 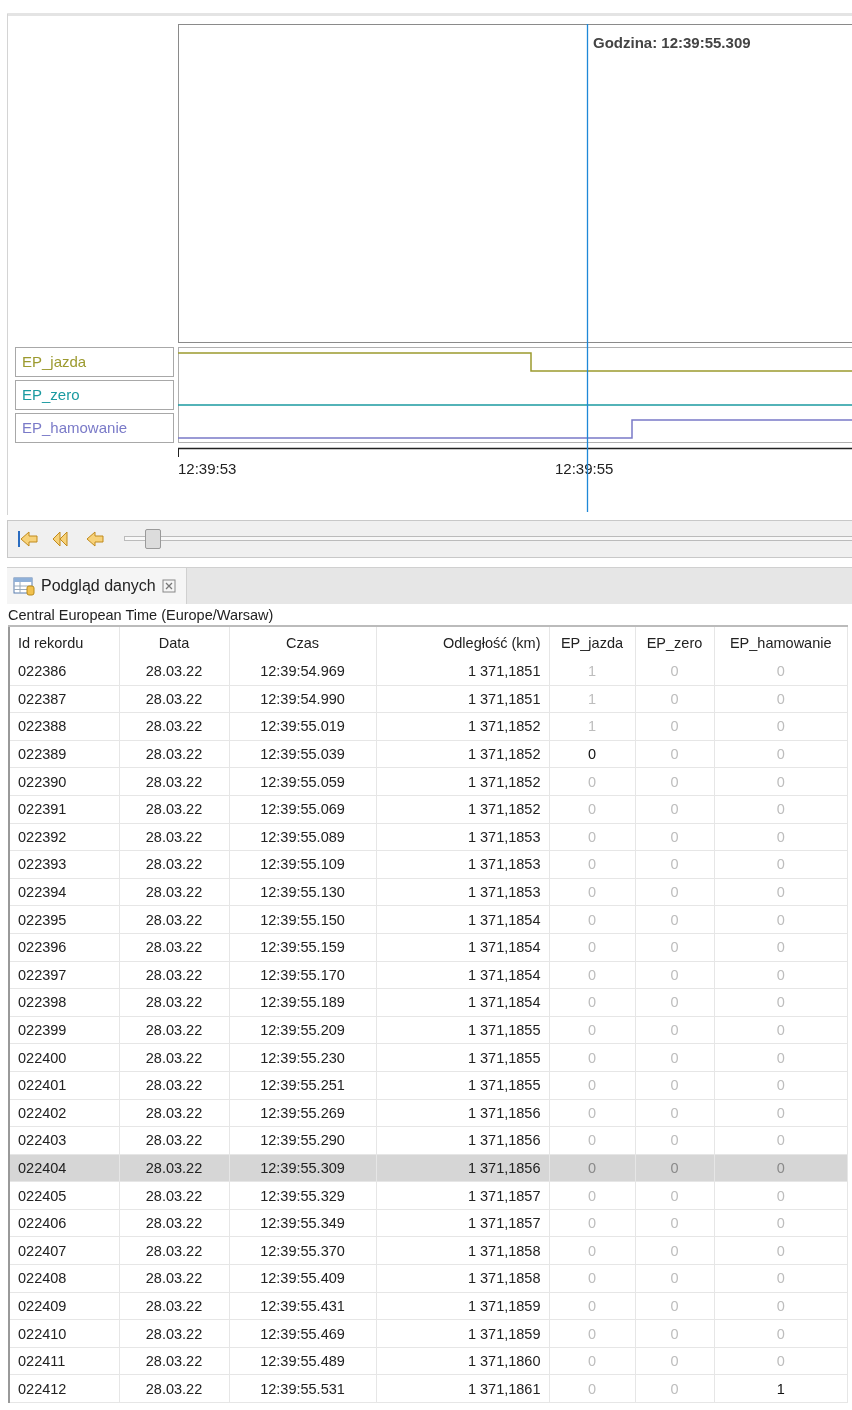 I want to click on table-row: 022396 28.03.22 12:39:55.159 1 371,1854 0 0 0, so click(x=428, y=947).